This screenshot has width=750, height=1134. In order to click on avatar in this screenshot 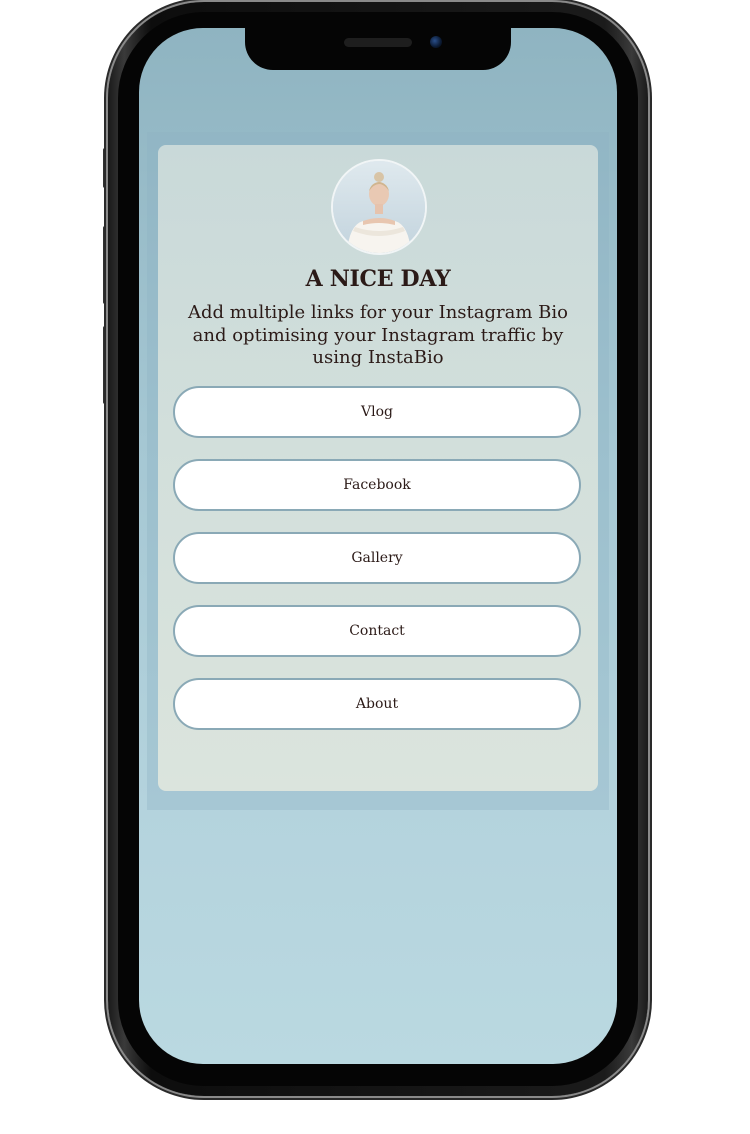, I will do `click(379, 207)`.